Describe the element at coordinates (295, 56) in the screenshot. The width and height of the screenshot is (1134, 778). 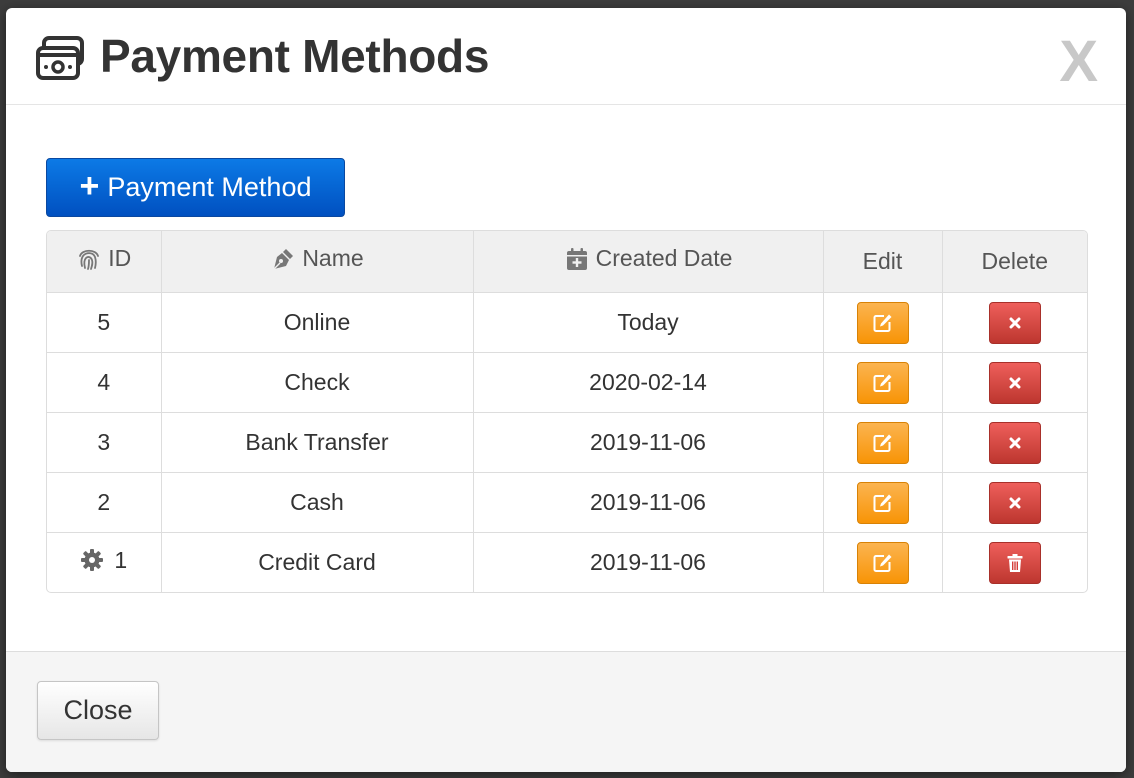
I see `modal-title: Payment Methods` at that location.